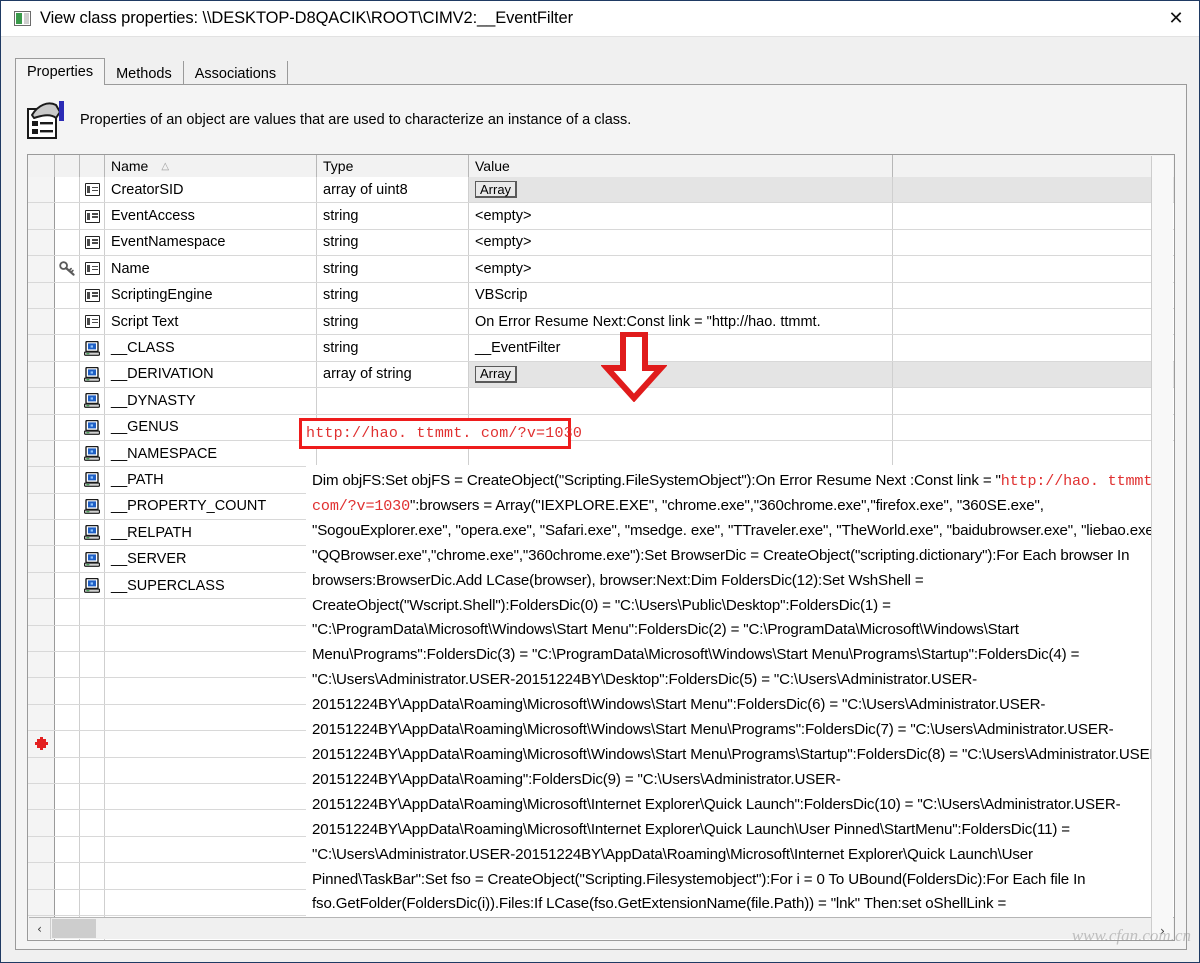 This screenshot has height=963, width=1200. What do you see at coordinates (211, 295) in the screenshot?
I see `cell-name: ScriptingEngine` at bounding box center [211, 295].